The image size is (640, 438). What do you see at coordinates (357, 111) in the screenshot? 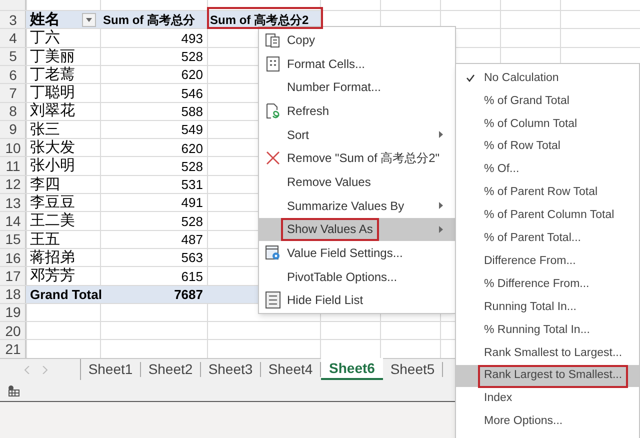
I see `menu-item: Refresh` at bounding box center [357, 111].